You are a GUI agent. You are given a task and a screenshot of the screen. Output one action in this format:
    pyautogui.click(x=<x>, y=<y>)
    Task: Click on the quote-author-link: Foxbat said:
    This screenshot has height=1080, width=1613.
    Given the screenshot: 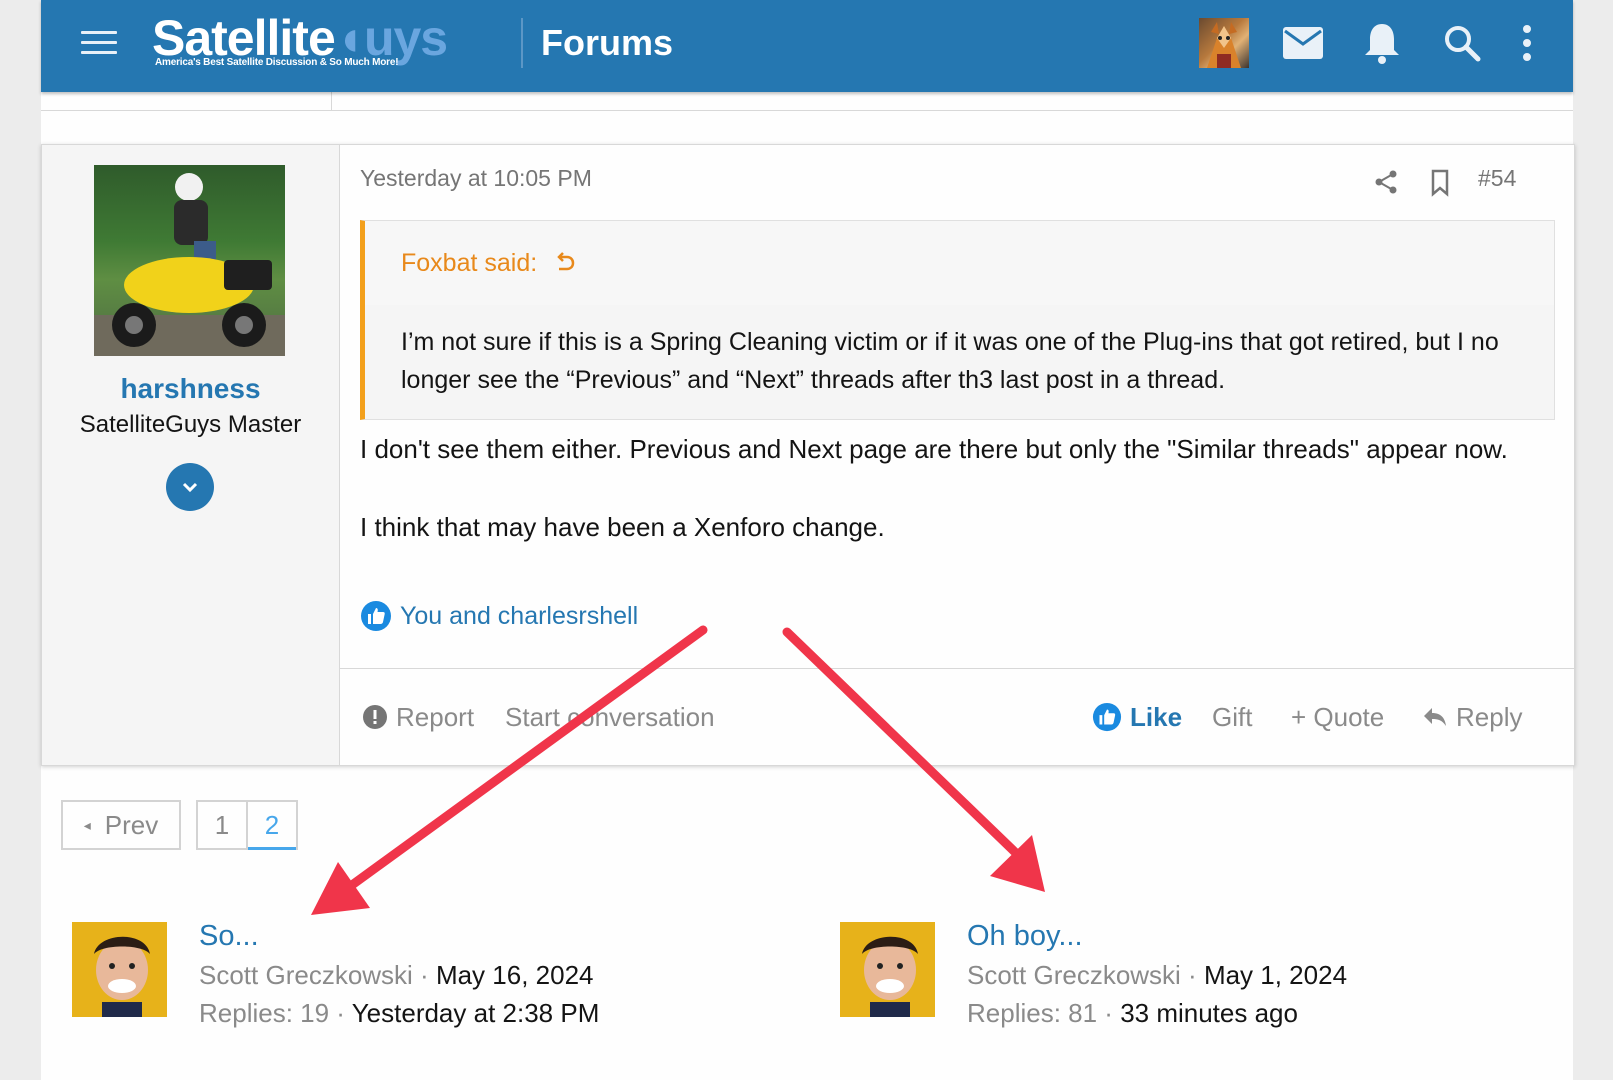 What is the action you would take?
    pyautogui.click(x=488, y=263)
    